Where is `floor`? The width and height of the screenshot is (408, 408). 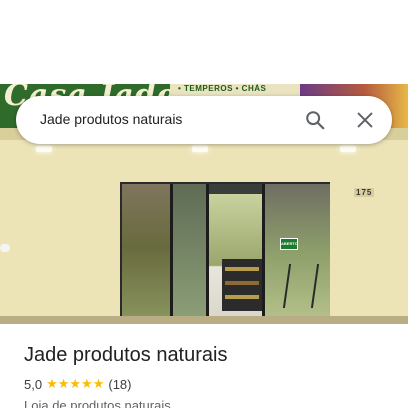
floor is located at coordinates (204, 320).